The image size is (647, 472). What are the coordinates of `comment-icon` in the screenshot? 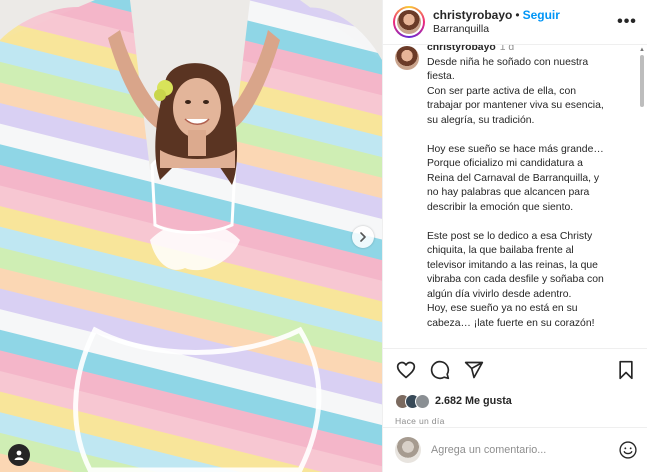 It's located at (440, 369).